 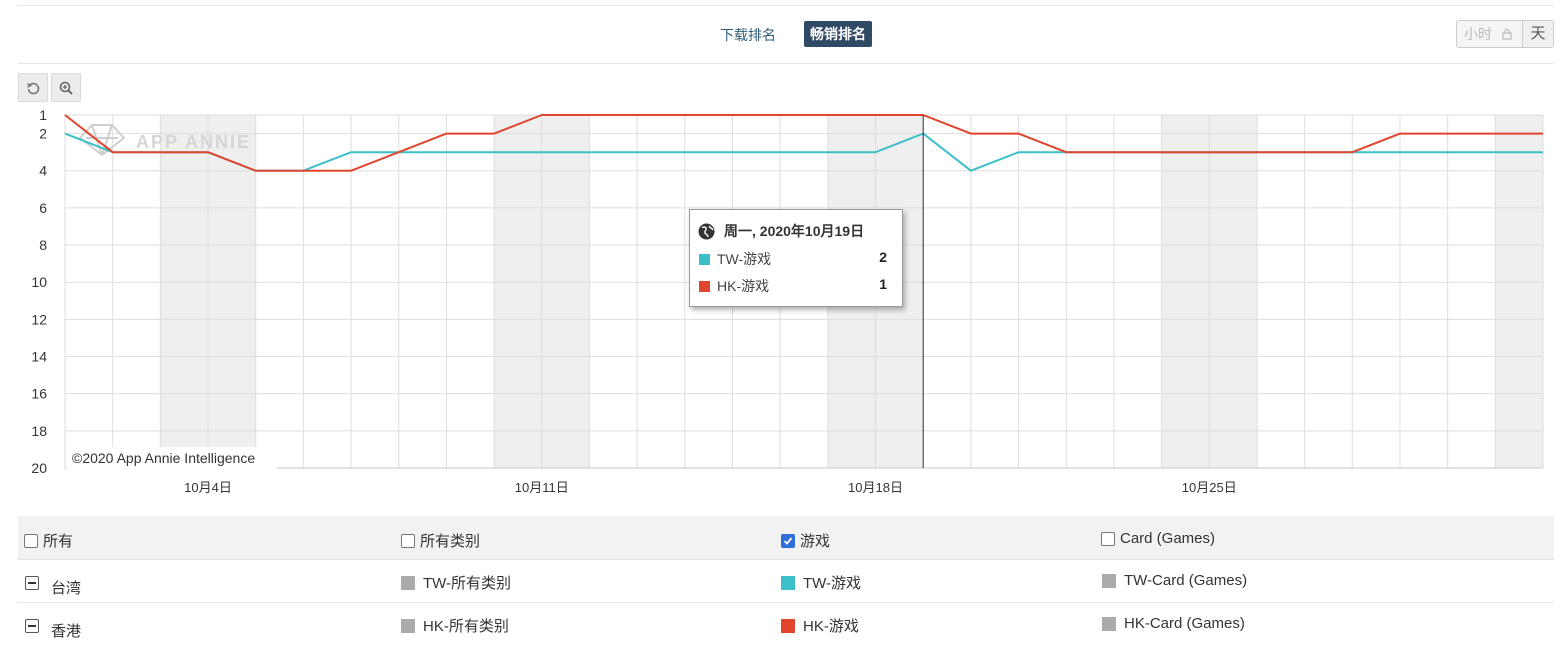 I want to click on region-cell: 香港, so click(x=53, y=627).